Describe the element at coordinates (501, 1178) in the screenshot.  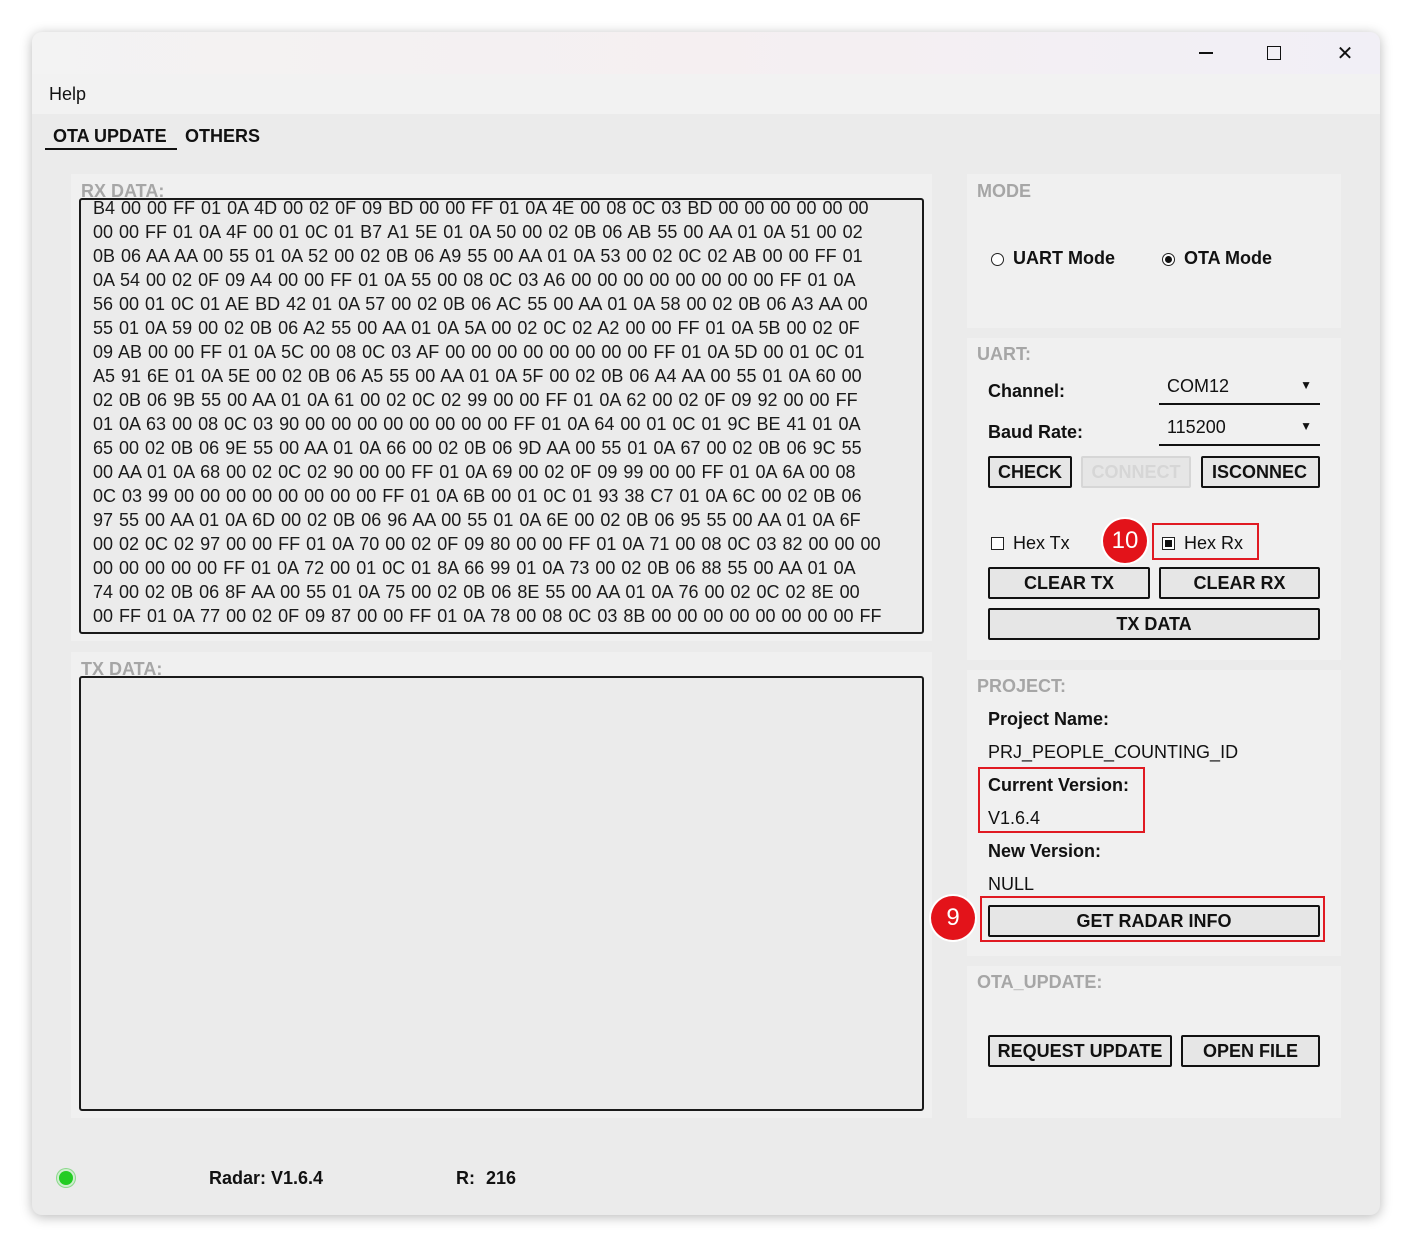
I see `r-value: 216` at that location.